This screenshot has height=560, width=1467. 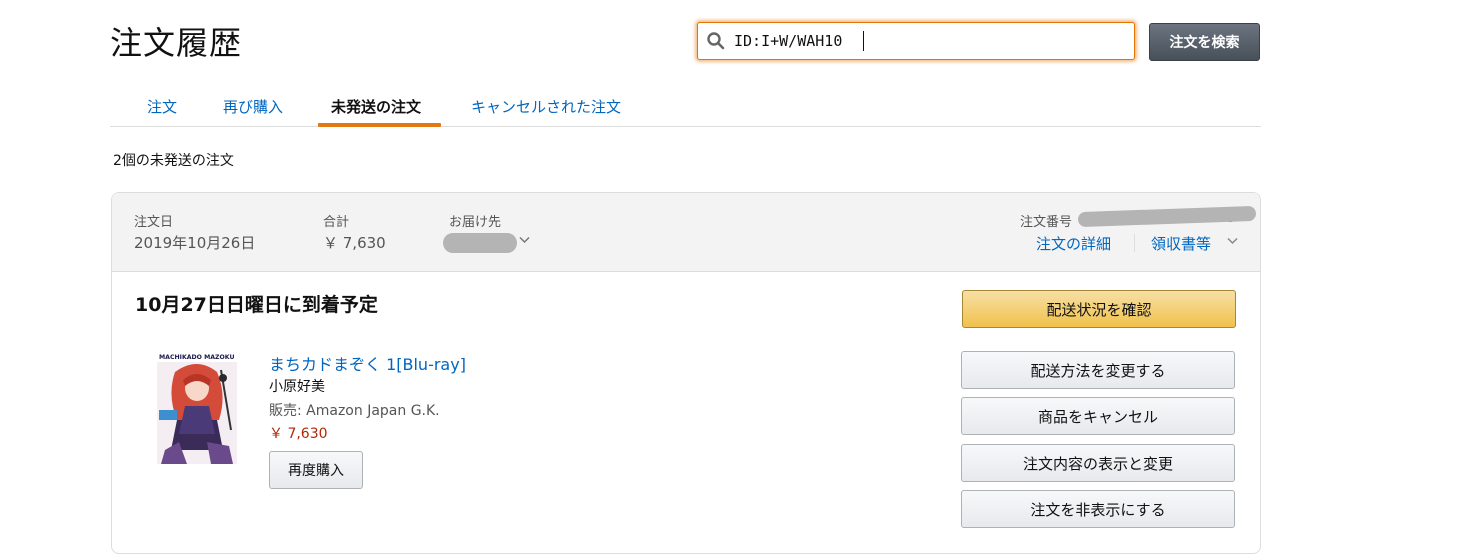 What do you see at coordinates (1098, 370) in the screenshot?
I see `change-shipping-button: 配送方法を変更する` at bounding box center [1098, 370].